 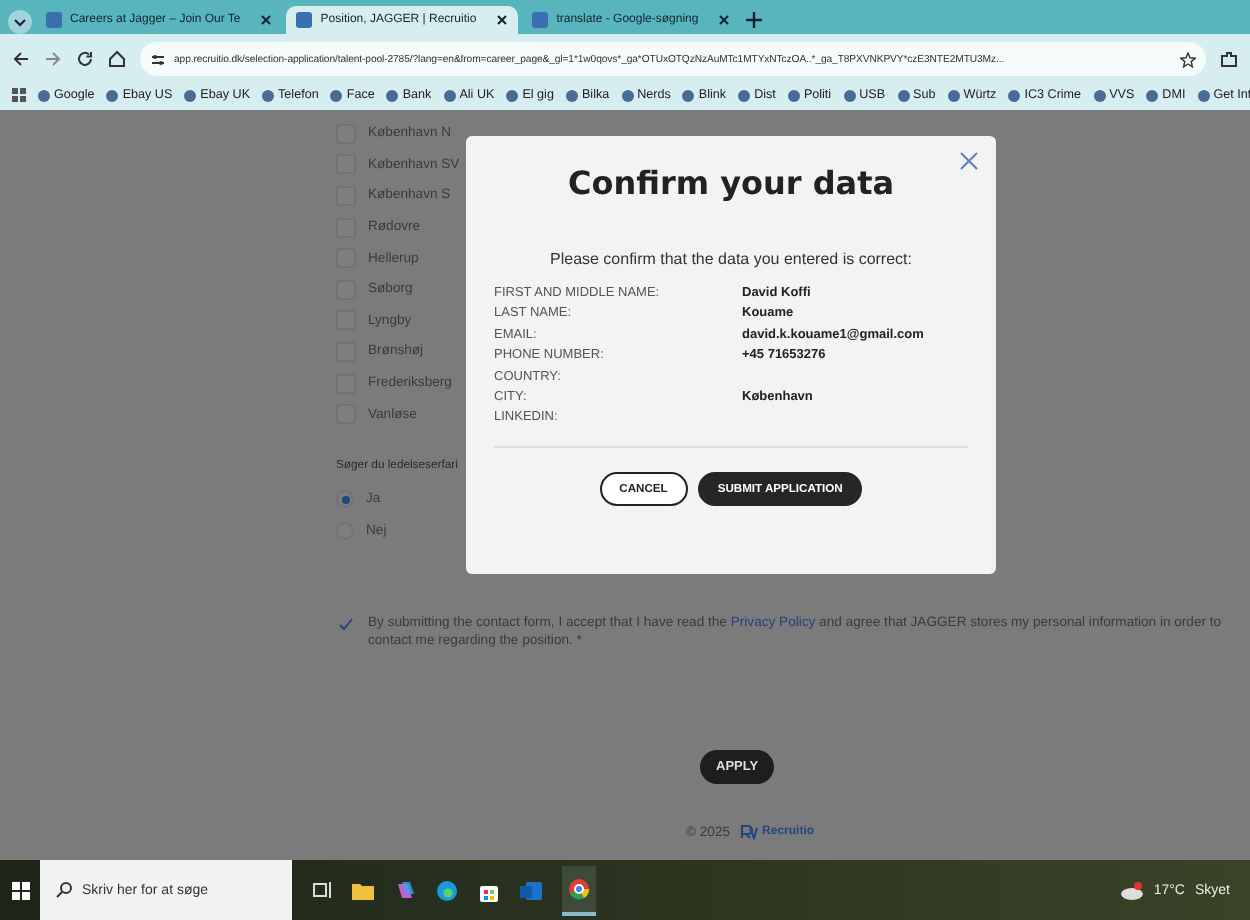 I want to click on folder-icon, so click(x=363, y=890).